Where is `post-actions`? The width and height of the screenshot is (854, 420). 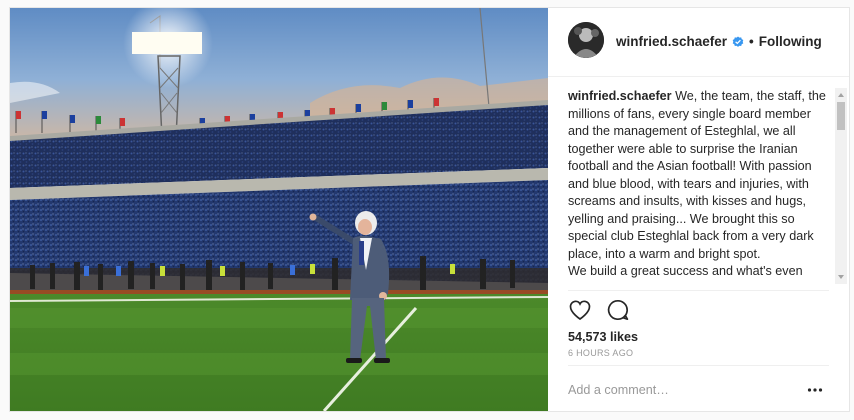 post-actions is located at coordinates (599, 310).